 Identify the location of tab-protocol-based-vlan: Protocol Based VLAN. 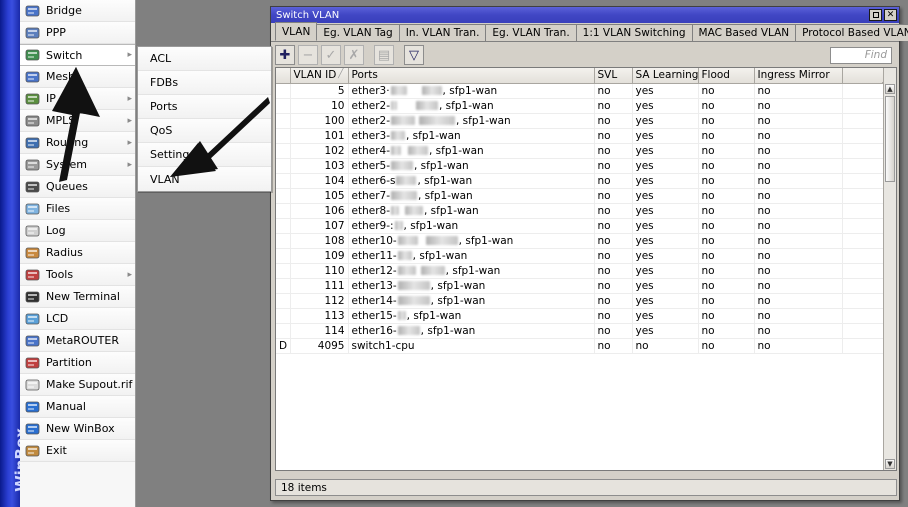
(851, 32).